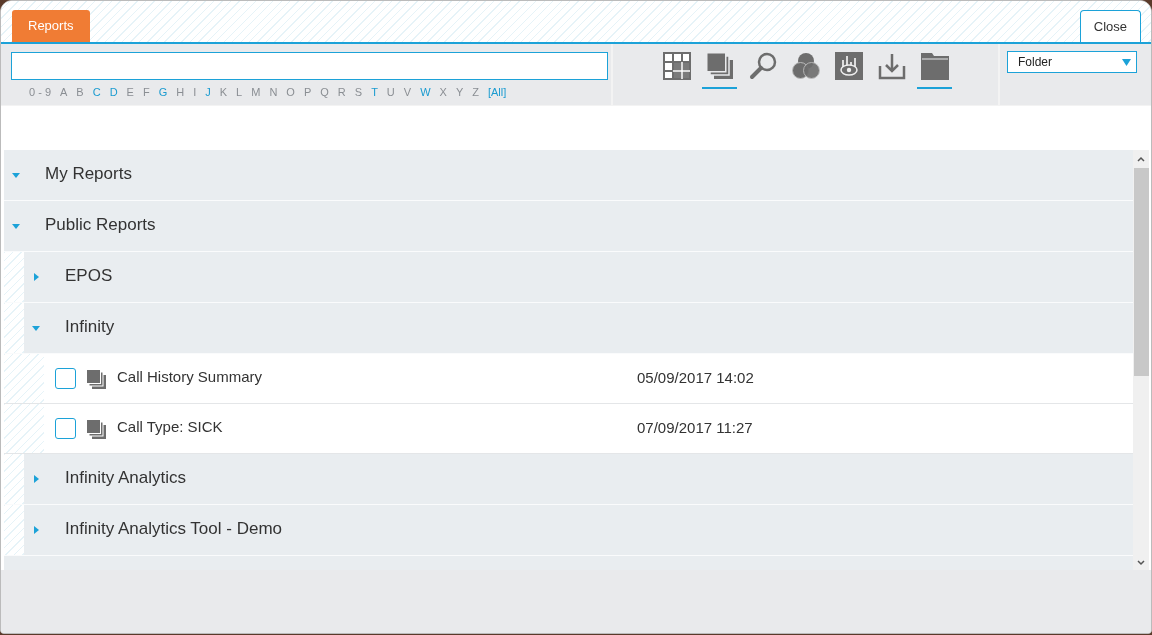  What do you see at coordinates (1110, 26) in the screenshot?
I see `close-button: Close` at bounding box center [1110, 26].